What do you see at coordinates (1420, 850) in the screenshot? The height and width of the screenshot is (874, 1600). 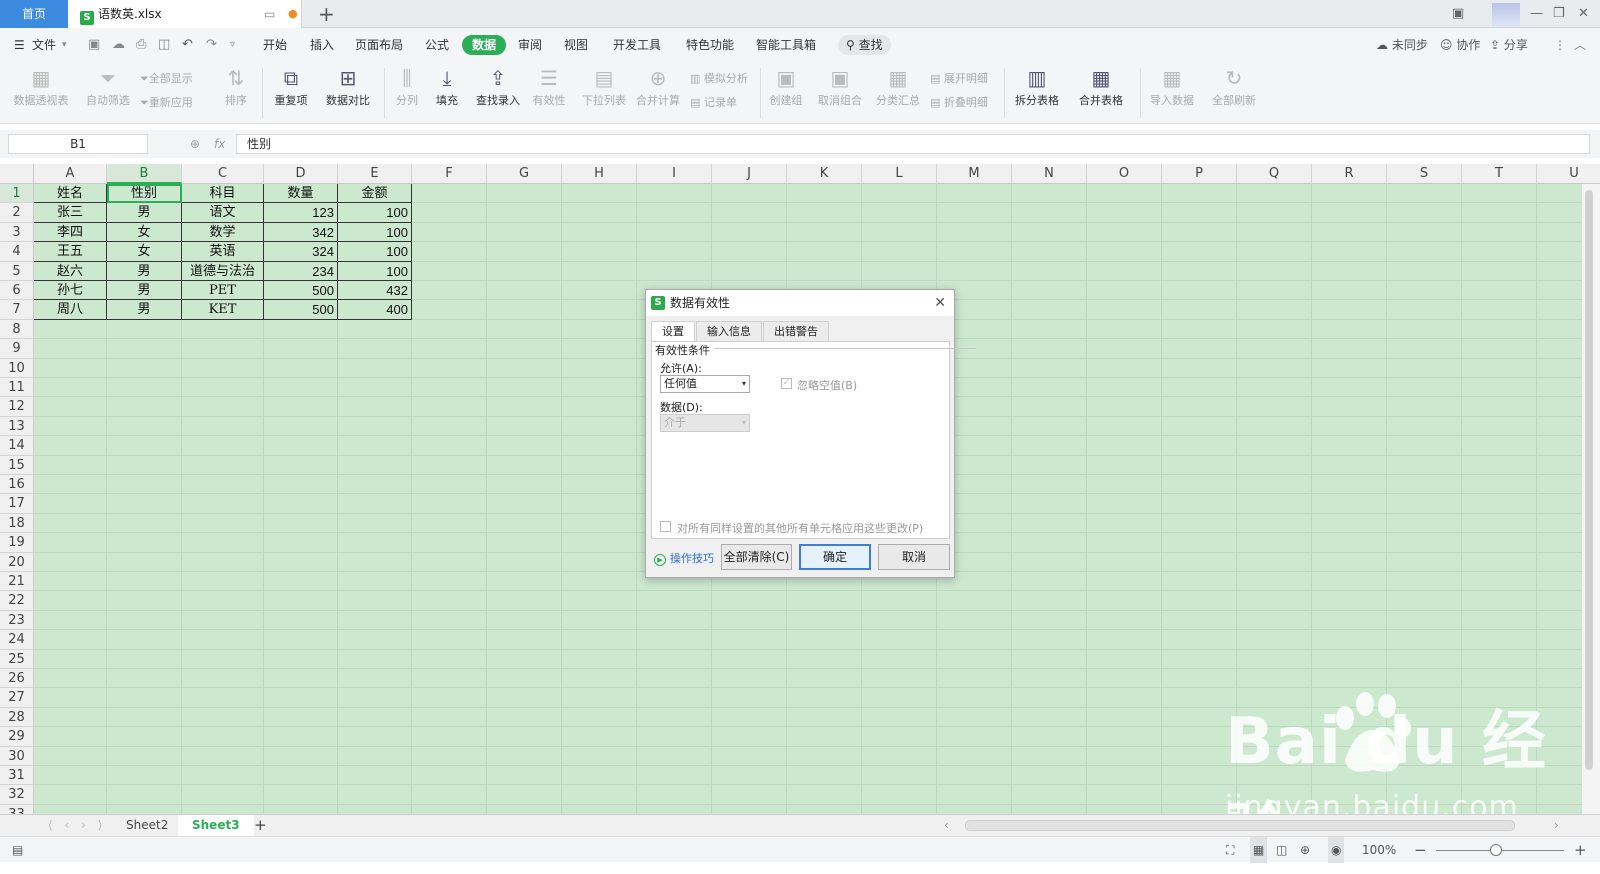 I see `zoom-out-icon: −` at bounding box center [1420, 850].